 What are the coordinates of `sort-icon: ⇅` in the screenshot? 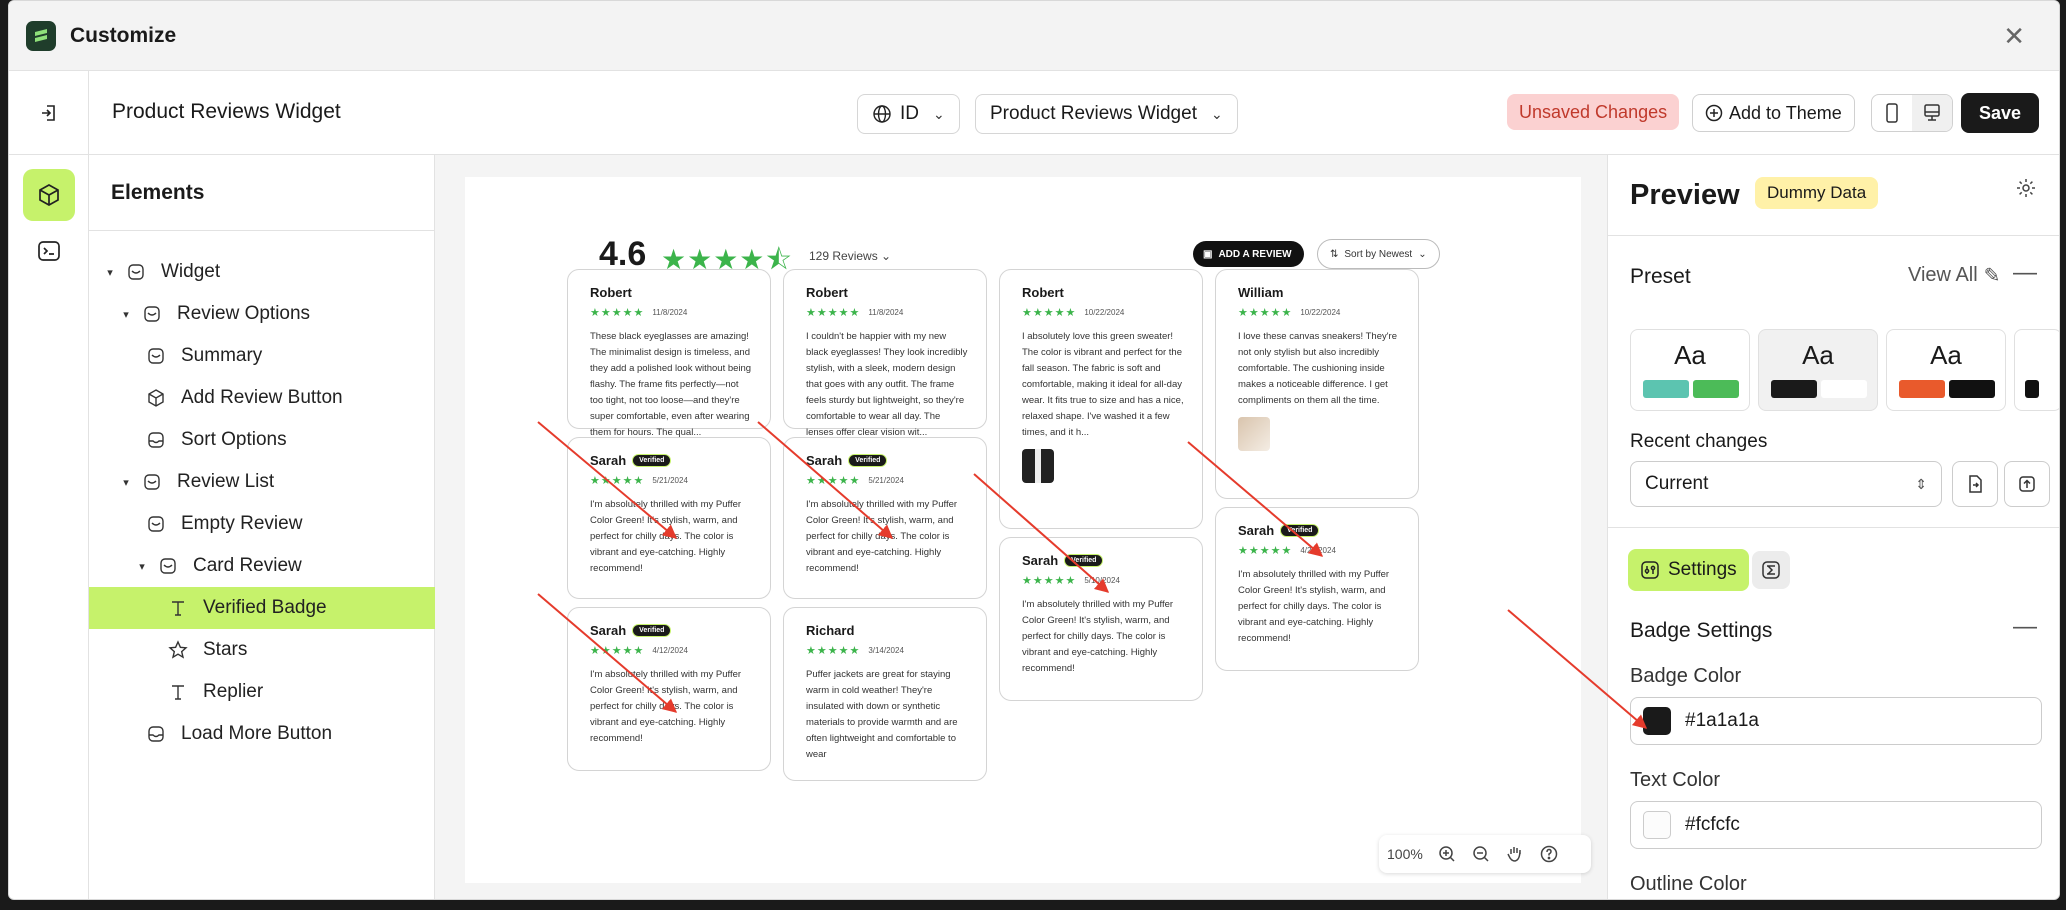 It's located at (1334, 254).